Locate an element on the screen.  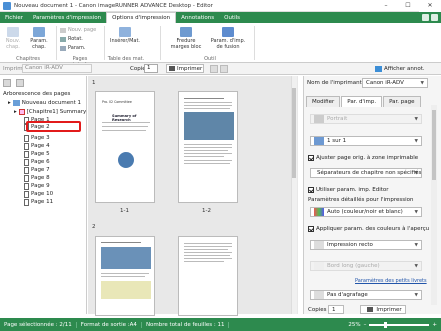
fredure-button: Fredure marges bloc is located at coordinates (186, 38).